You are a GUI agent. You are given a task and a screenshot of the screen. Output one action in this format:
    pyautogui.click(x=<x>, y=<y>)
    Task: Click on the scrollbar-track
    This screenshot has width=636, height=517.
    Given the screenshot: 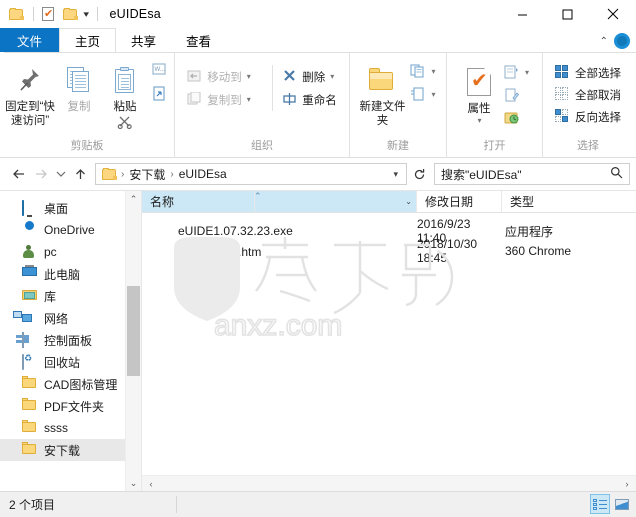 What is the action you would take?
    pyautogui.click(x=389, y=484)
    